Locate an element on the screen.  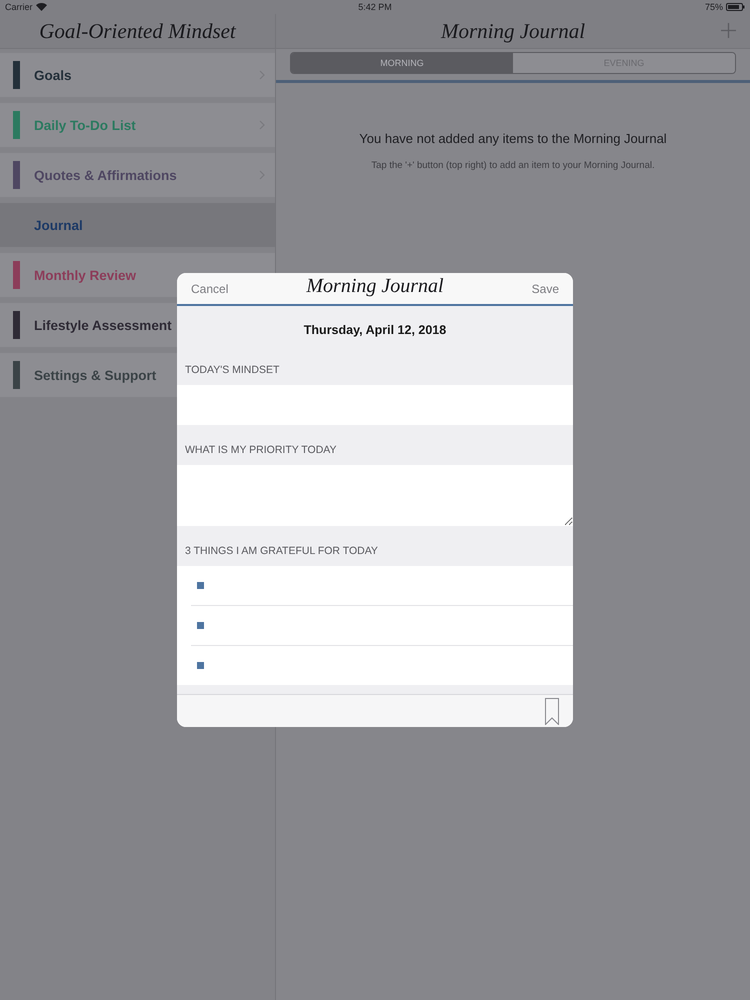
add-icon is located at coordinates (728, 30).